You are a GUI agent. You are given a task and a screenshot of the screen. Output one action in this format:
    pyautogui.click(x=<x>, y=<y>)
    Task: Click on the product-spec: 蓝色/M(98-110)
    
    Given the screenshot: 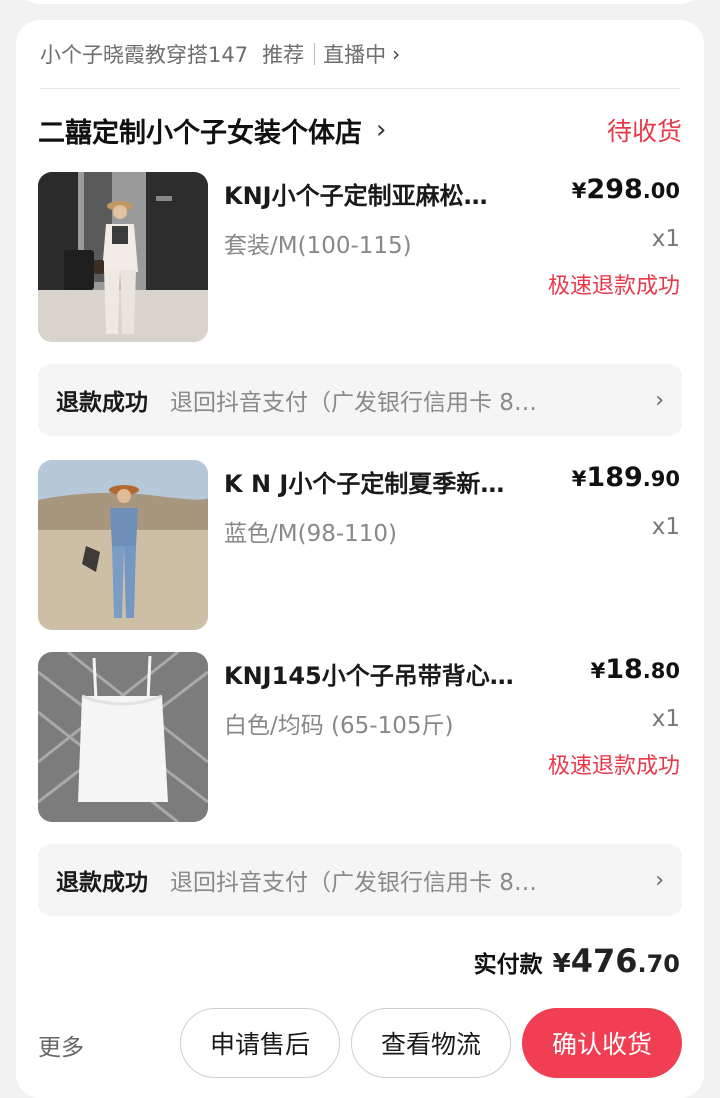 What is the action you would take?
    pyautogui.click(x=311, y=534)
    